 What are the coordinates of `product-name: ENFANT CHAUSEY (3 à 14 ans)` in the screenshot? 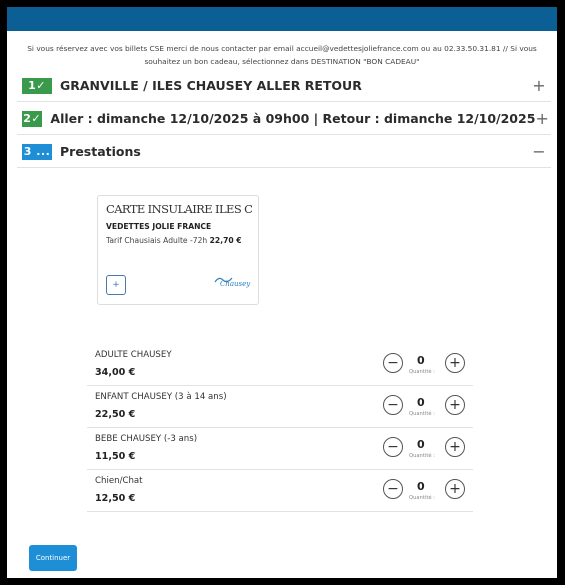 It's located at (161, 397).